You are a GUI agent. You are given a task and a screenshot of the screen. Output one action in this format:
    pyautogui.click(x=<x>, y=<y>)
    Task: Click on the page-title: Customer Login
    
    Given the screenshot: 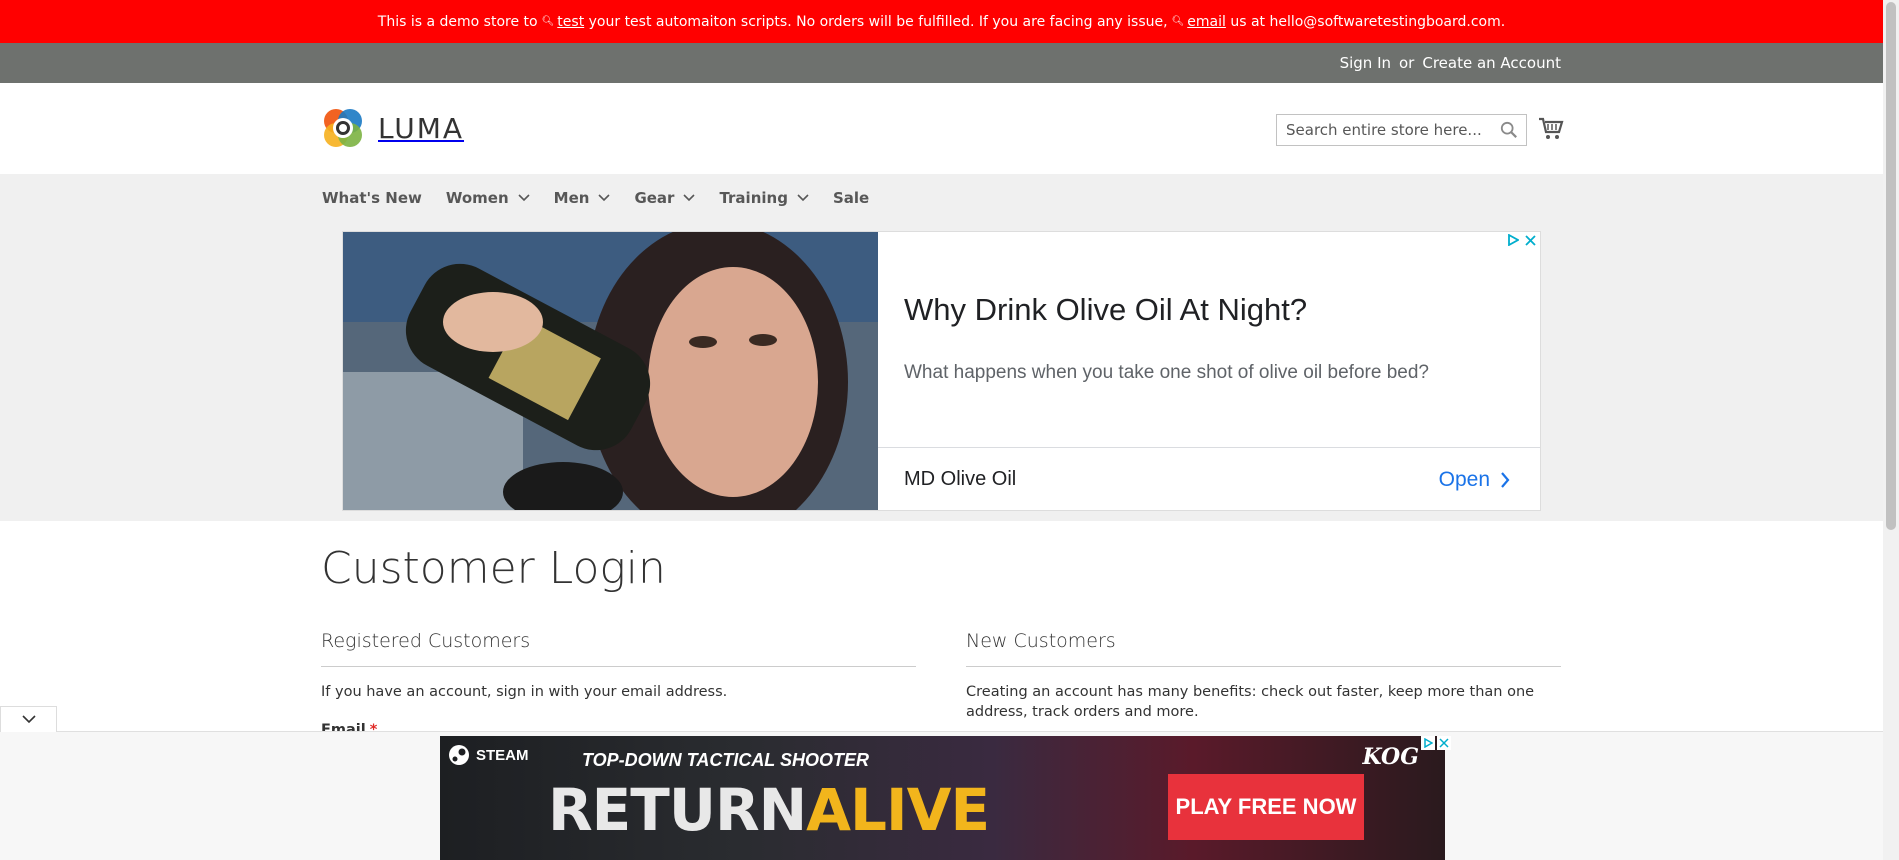 What is the action you would take?
    pyautogui.click(x=493, y=568)
    